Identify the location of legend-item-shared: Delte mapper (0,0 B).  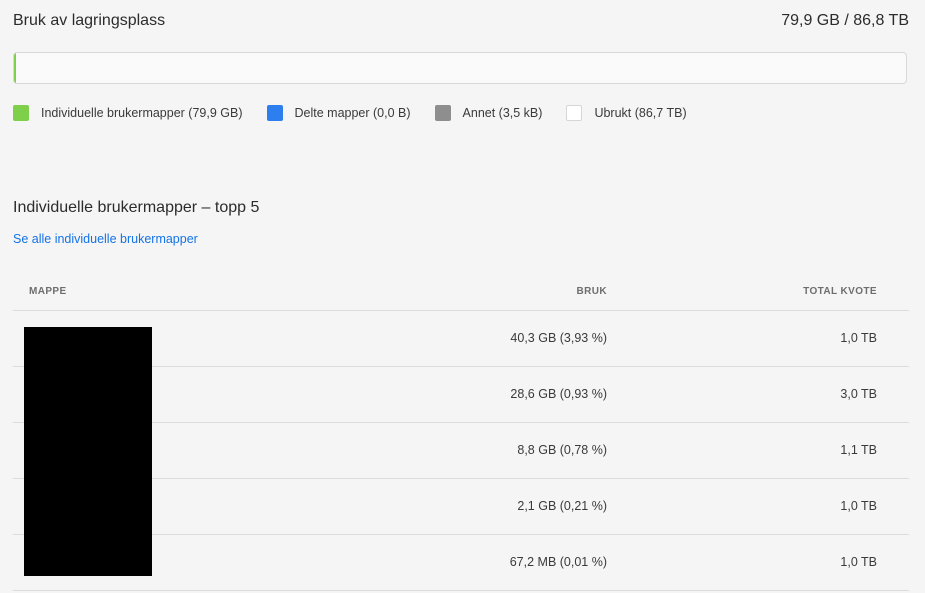
(338, 113).